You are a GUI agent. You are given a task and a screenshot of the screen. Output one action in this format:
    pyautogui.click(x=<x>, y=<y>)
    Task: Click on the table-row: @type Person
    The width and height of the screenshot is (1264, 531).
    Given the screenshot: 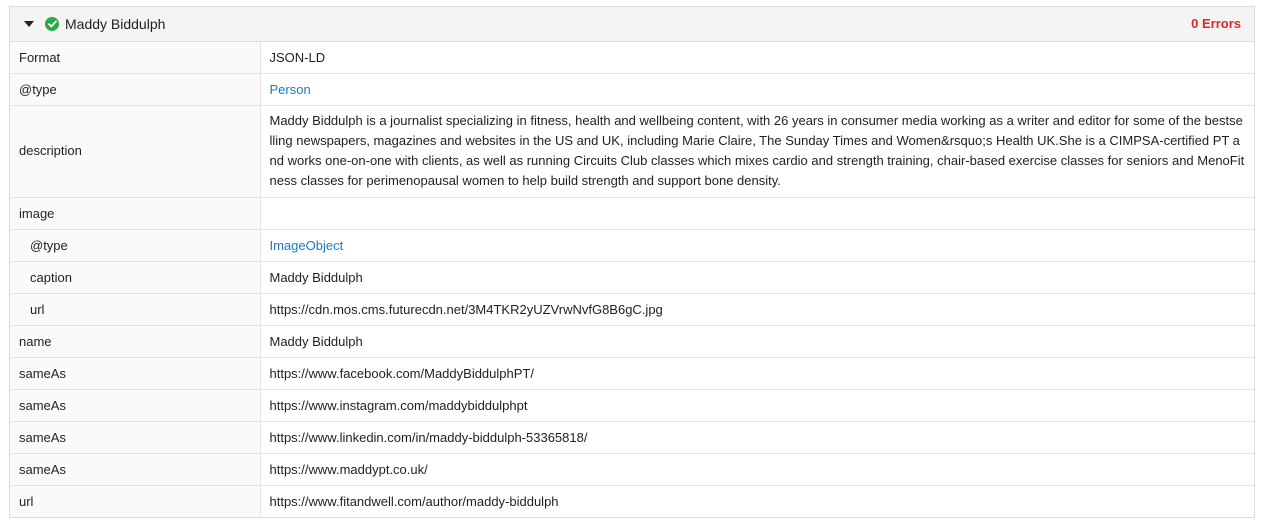 What is the action you would take?
    pyautogui.click(x=632, y=89)
    